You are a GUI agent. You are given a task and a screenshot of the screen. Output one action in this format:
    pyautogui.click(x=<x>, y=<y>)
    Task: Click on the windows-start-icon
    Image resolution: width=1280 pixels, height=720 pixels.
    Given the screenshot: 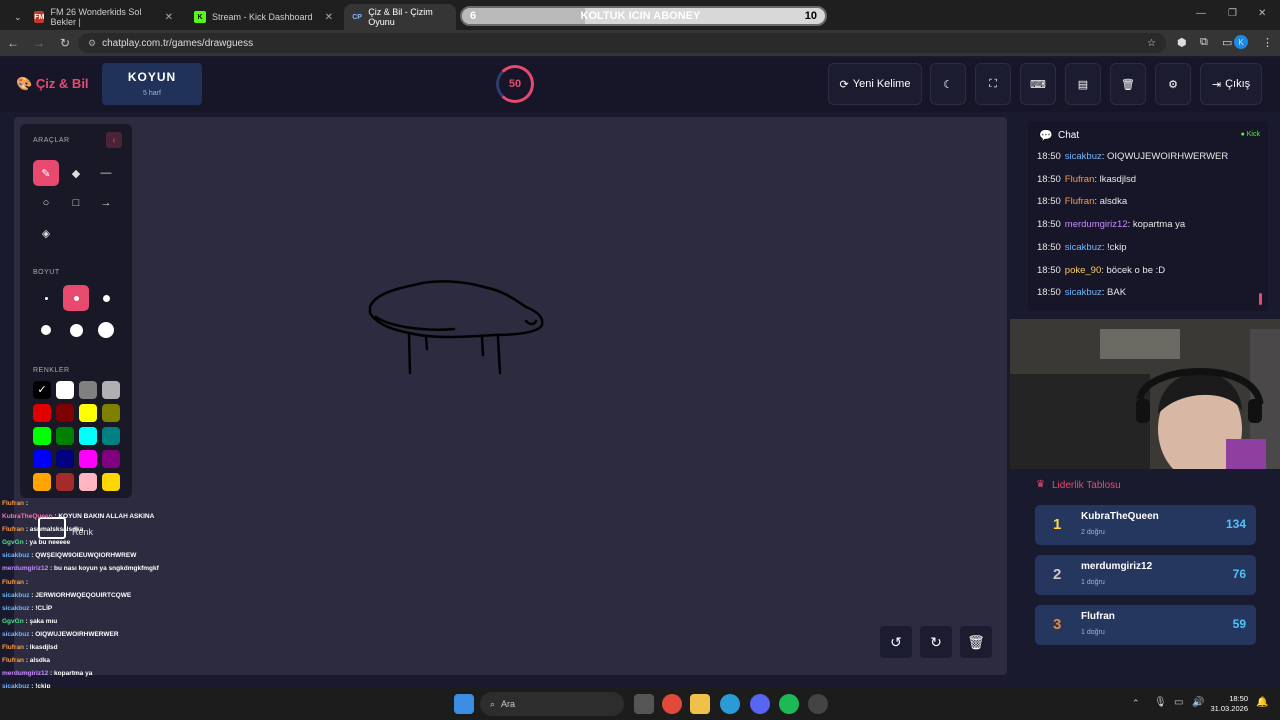 What is the action you would take?
    pyautogui.click(x=464, y=704)
    